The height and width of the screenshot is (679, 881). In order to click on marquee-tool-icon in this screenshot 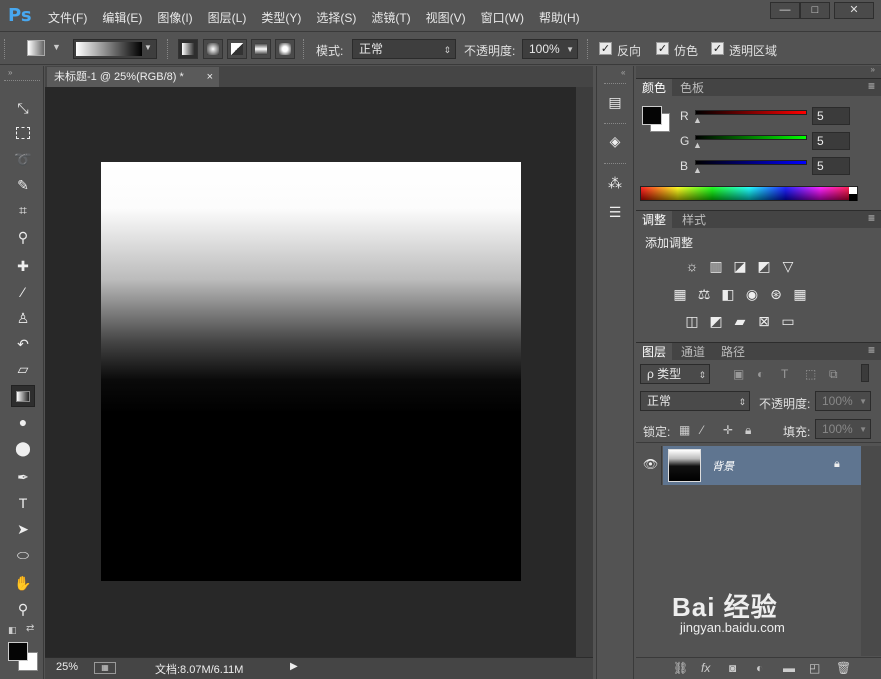, I will do `click(23, 134)`.